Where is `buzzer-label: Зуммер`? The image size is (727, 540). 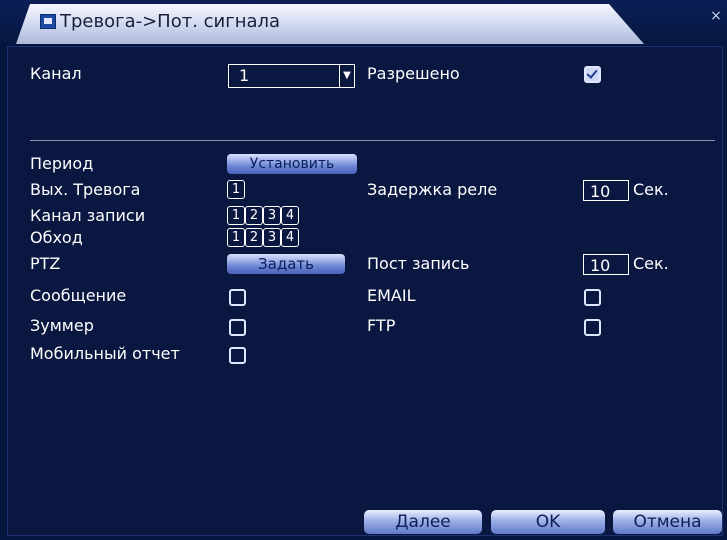
buzzer-label: Зуммер is located at coordinates (62, 325).